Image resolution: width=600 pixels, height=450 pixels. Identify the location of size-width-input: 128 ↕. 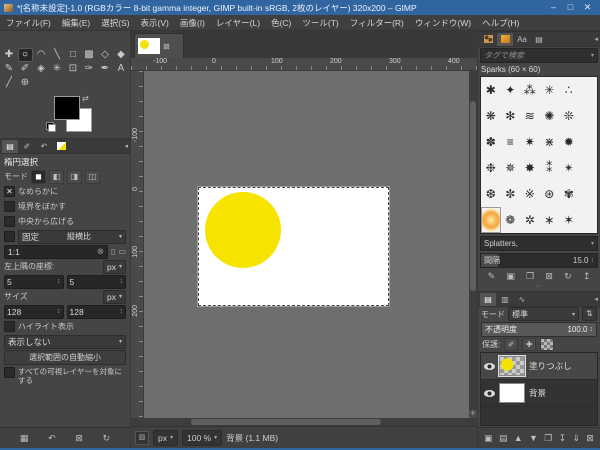
(34, 311).